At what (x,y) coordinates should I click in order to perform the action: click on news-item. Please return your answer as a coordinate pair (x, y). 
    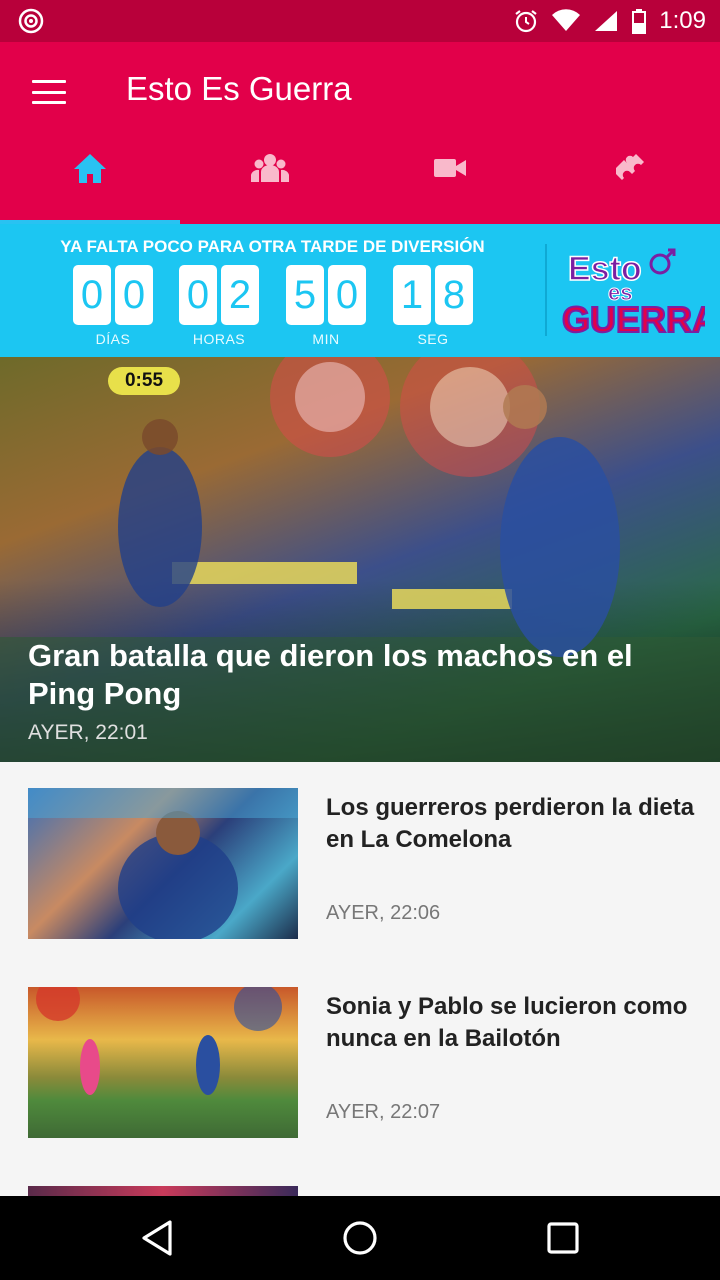
    Looking at the image, I should click on (360, 1178).